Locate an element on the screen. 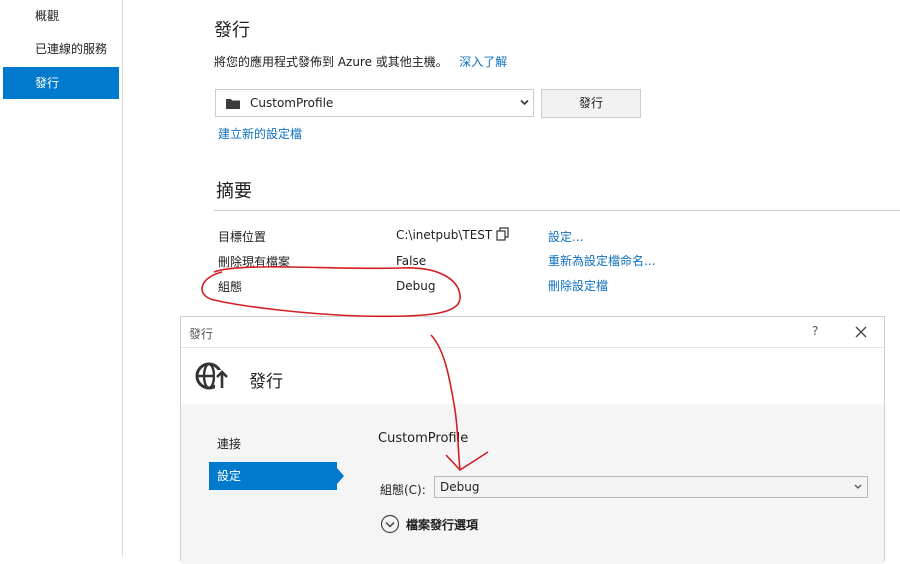 The image size is (900, 564). annotation-overlay is located at coordinates (345, 369).